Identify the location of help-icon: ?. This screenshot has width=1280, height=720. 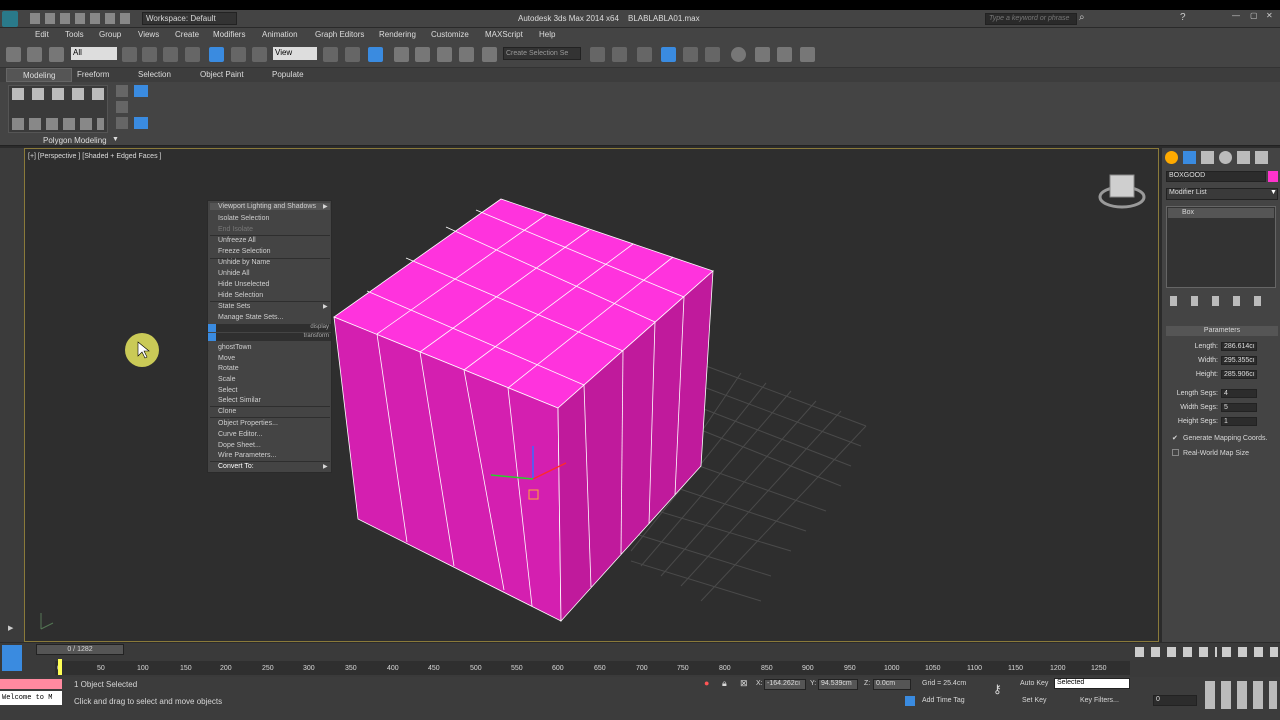
(1183, 17).